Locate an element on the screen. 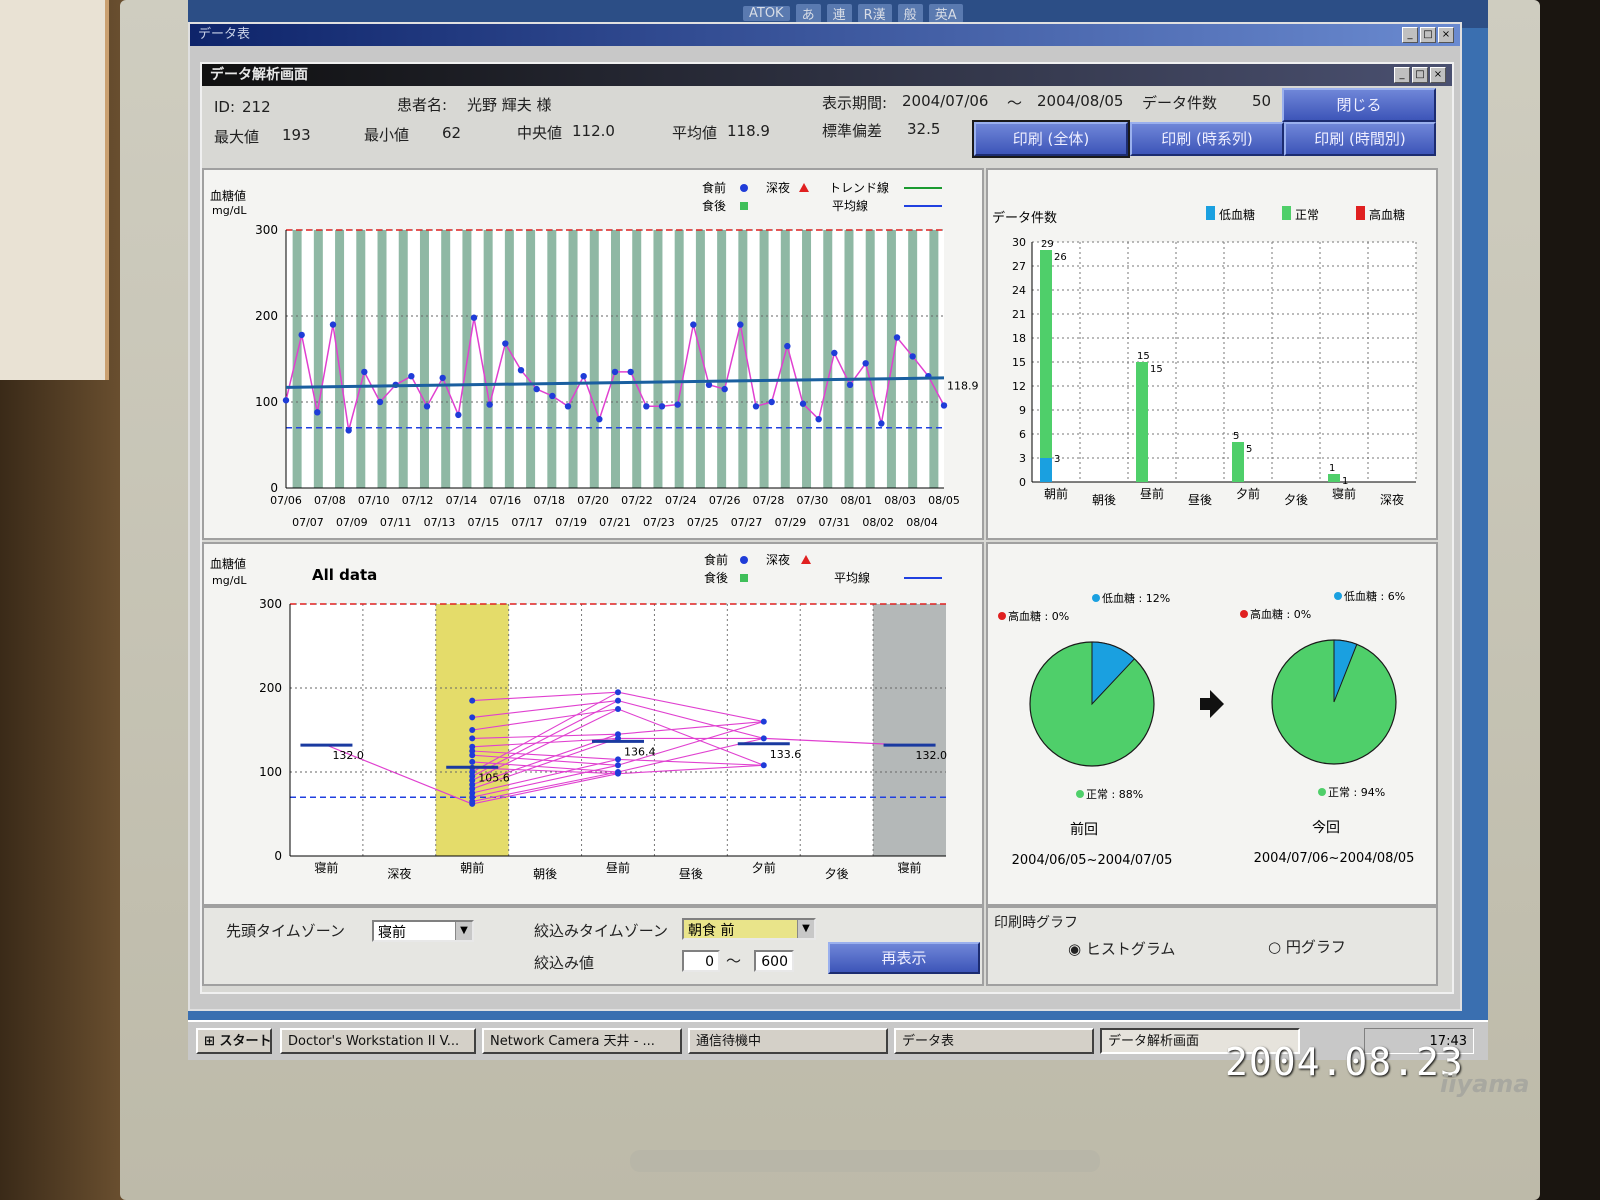 The image size is (1600, 1200). max-value: 193 is located at coordinates (296, 135).